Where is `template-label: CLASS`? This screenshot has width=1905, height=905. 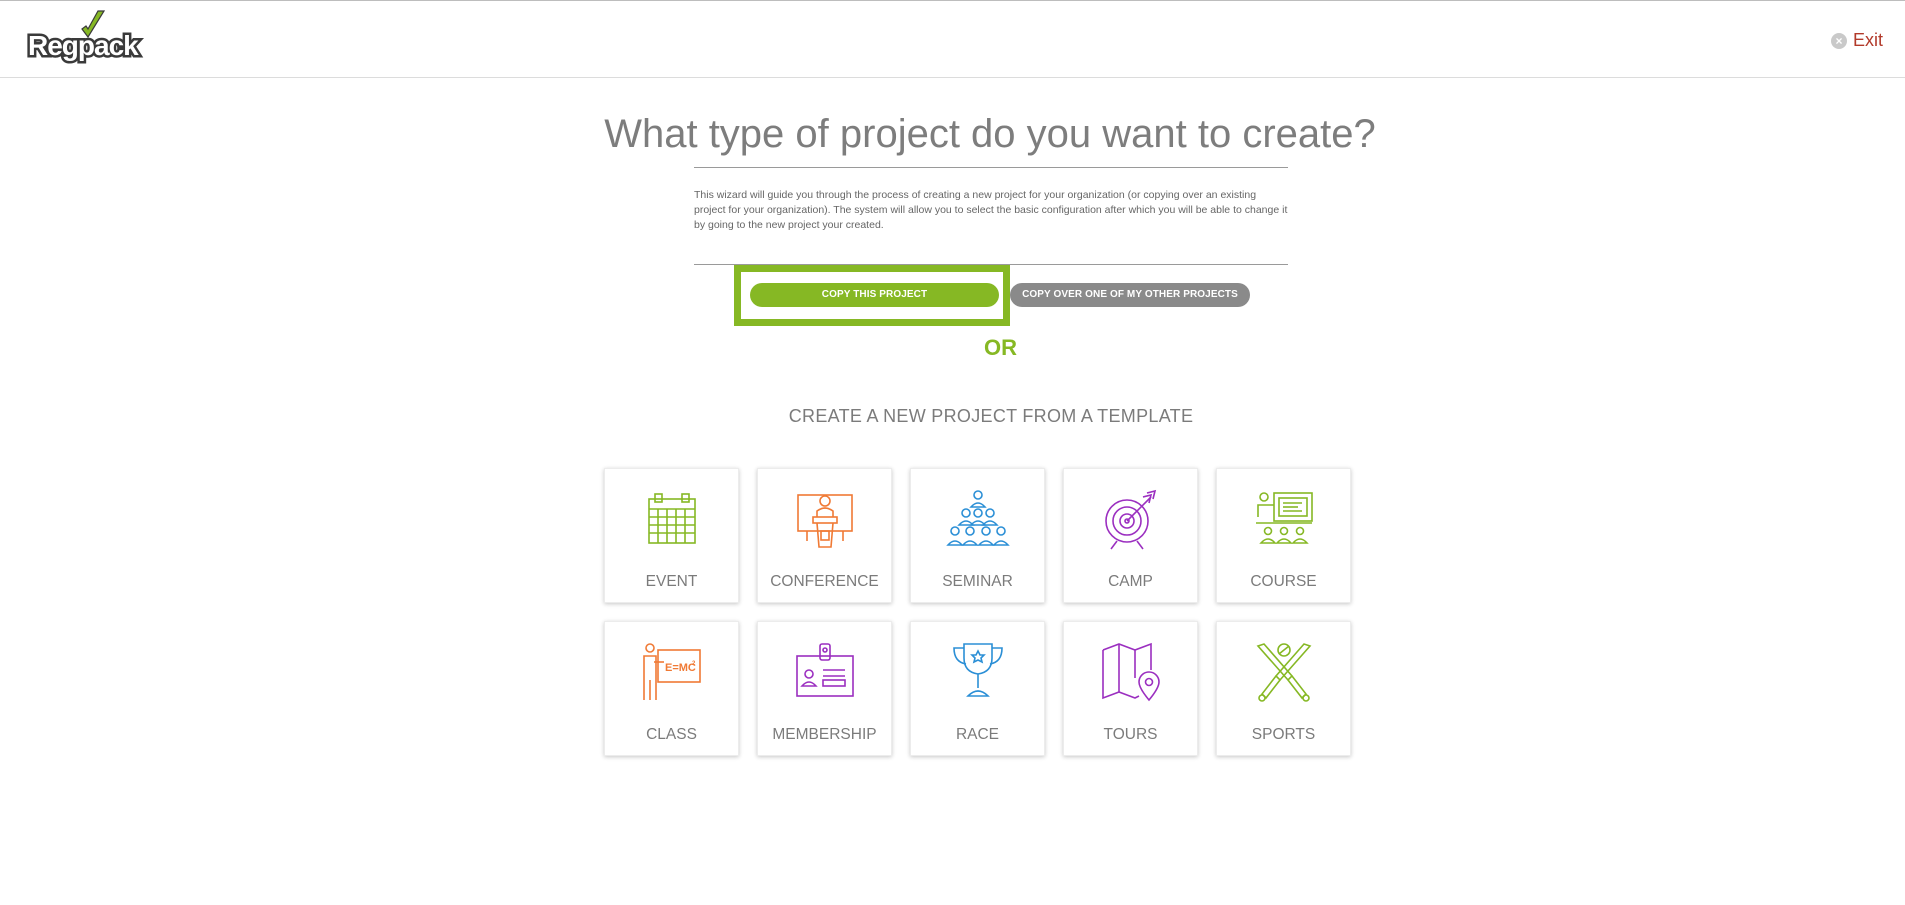 template-label: CLASS is located at coordinates (671, 734).